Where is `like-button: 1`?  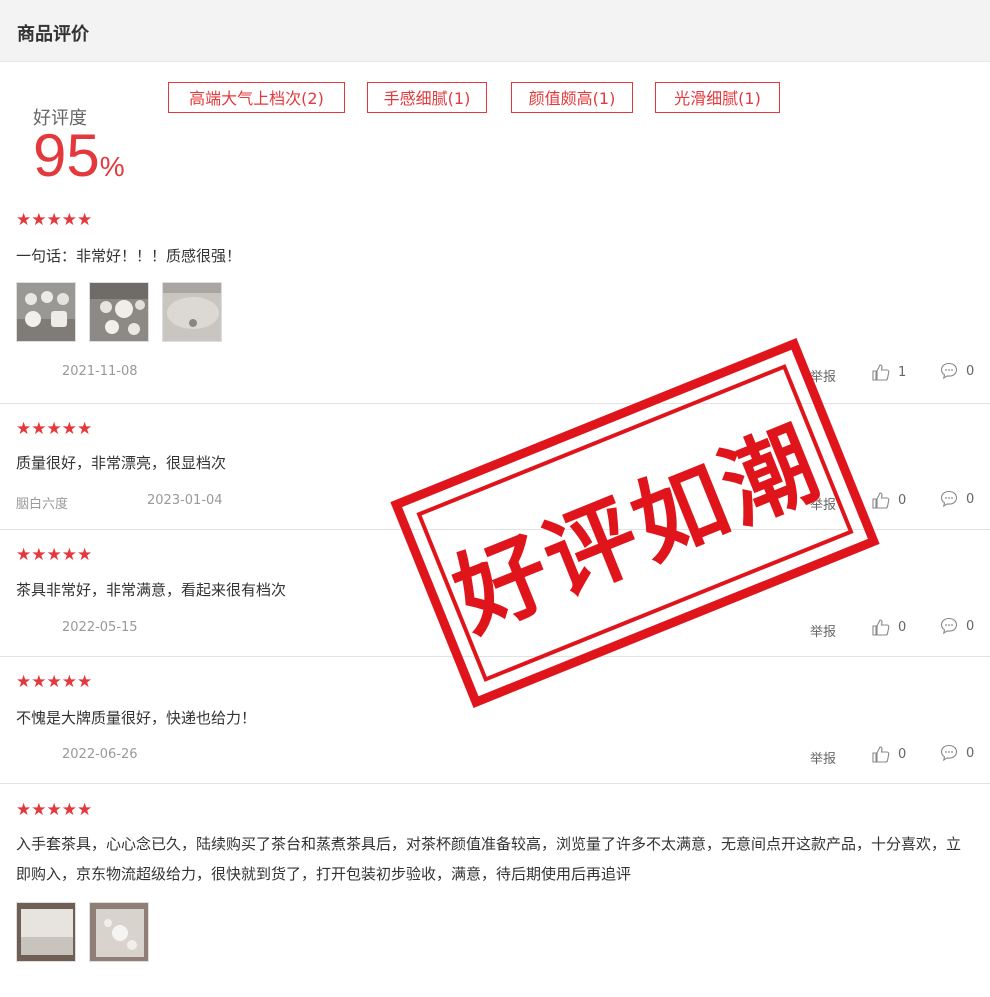
like-button: 1 is located at coordinates (889, 372).